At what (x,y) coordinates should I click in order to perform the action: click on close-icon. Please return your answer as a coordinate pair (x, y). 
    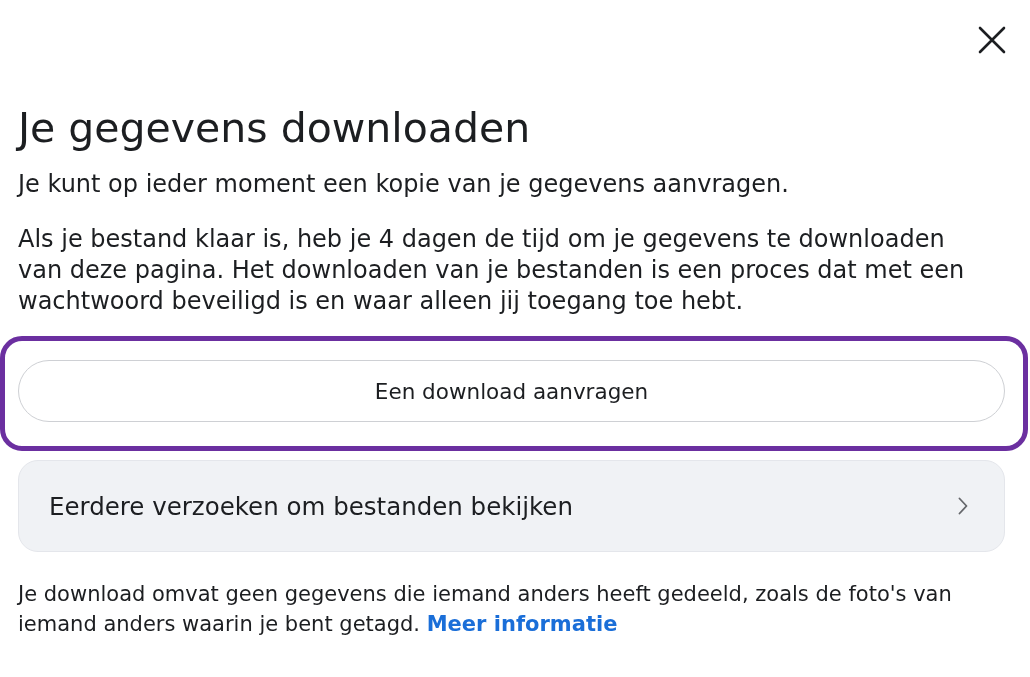
    Looking at the image, I should click on (992, 40).